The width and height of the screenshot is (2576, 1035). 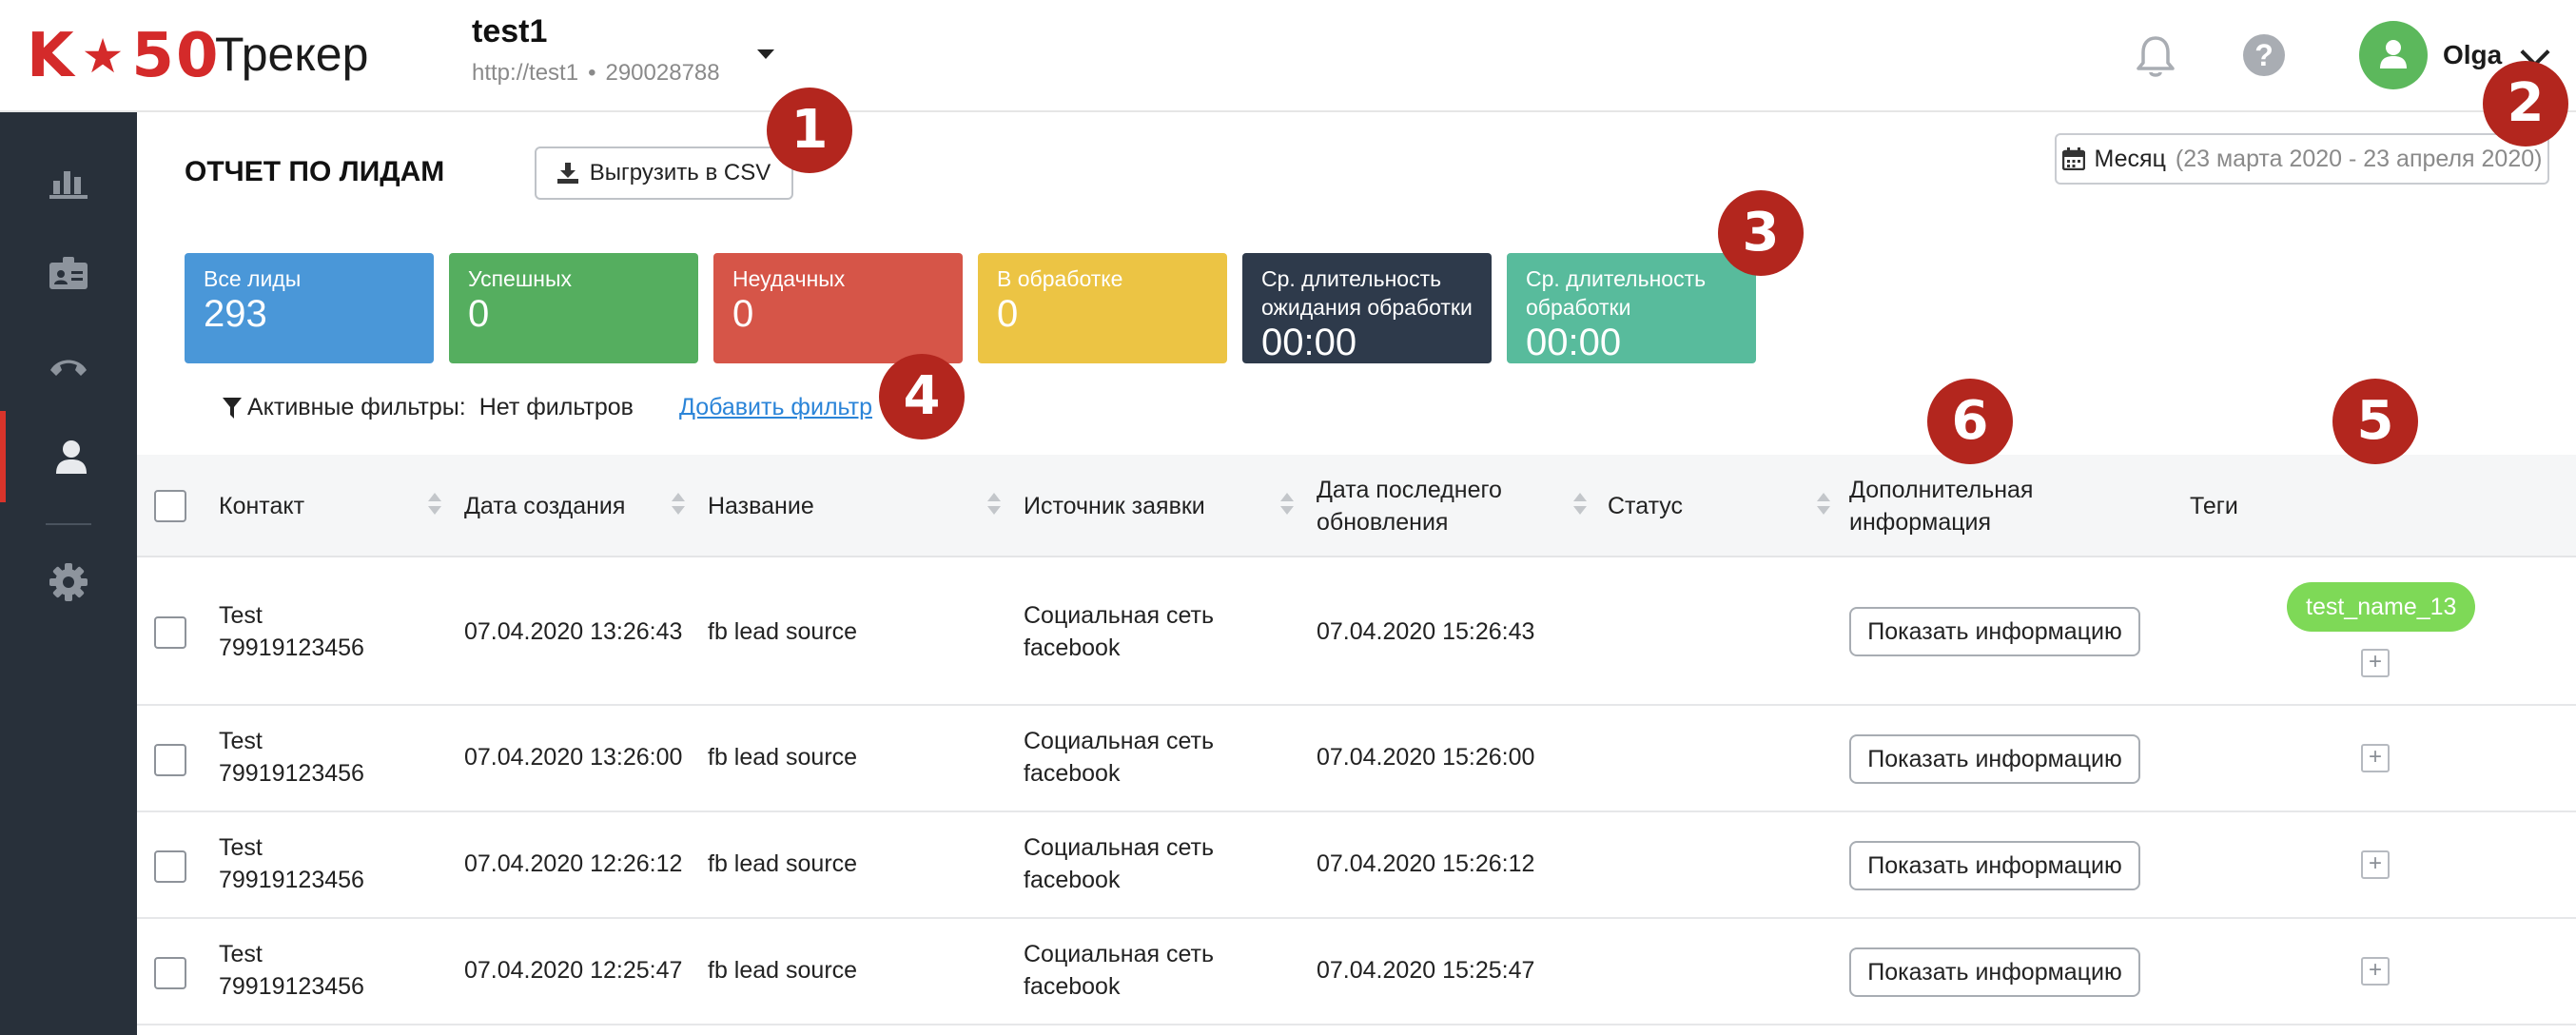 What do you see at coordinates (1426, 757) in the screenshot?
I see `updated-cell: 07.04.2020 15:26:00` at bounding box center [1426, 757].